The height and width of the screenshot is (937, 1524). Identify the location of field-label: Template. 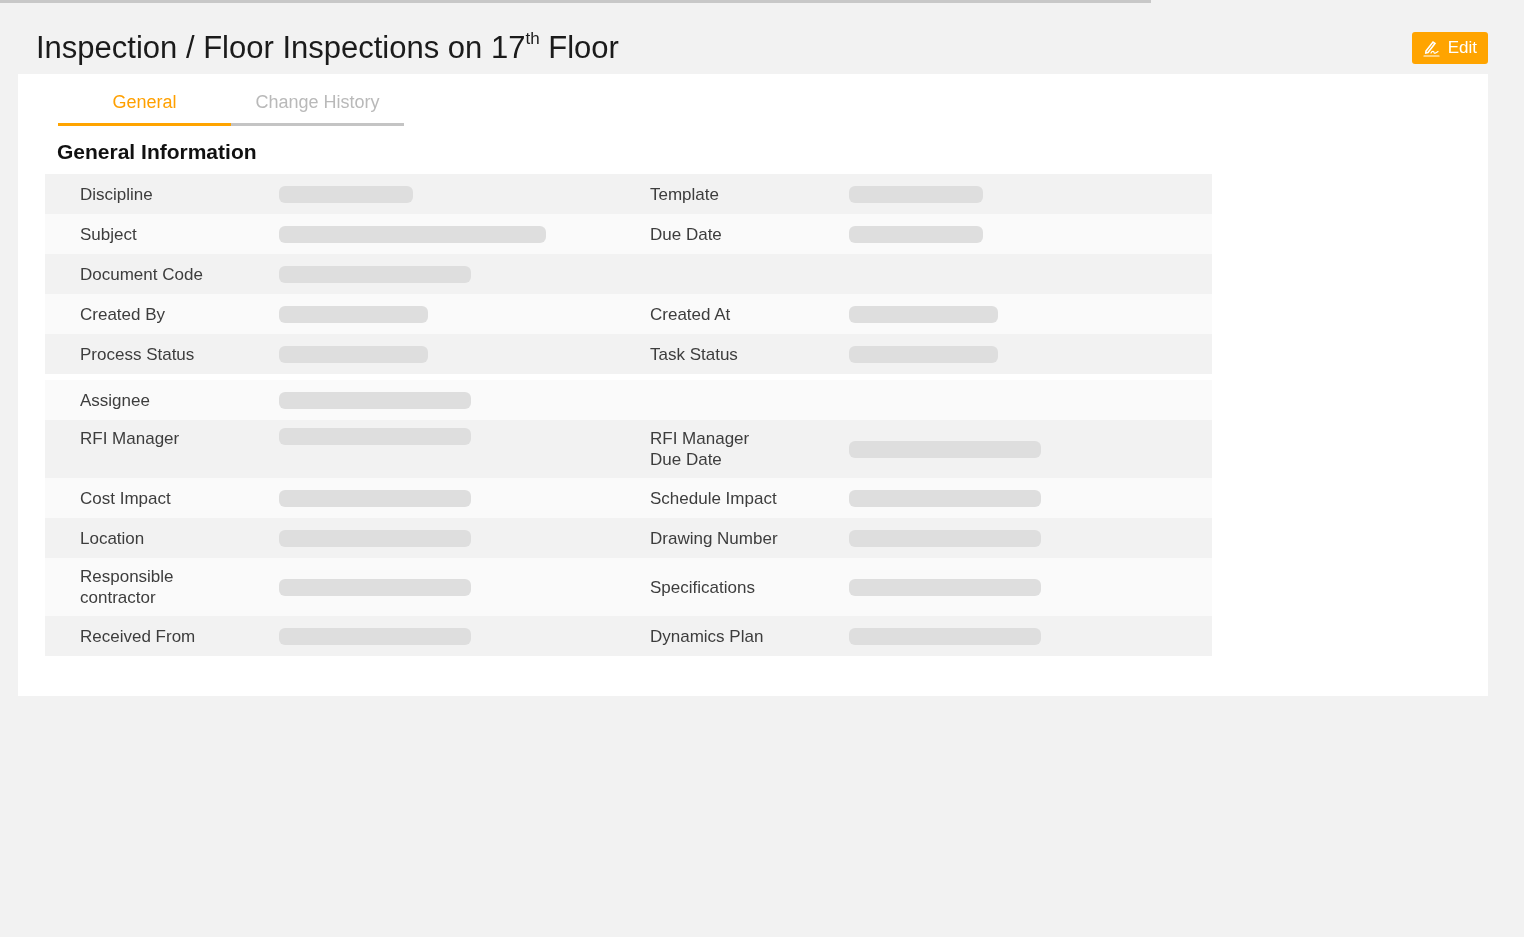
(685, 194).